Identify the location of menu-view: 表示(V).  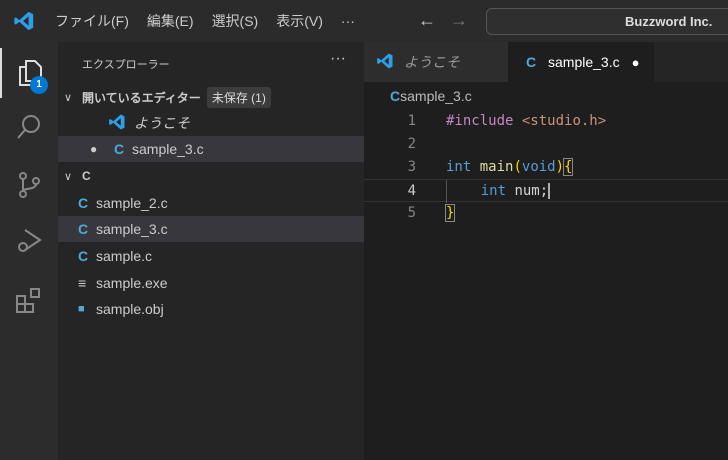
(299, 21).